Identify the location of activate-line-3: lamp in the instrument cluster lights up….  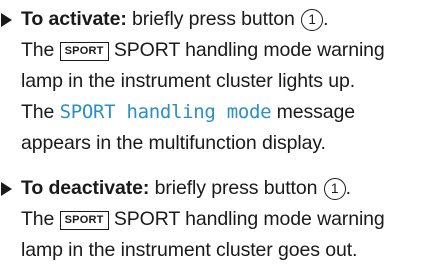
(188, 81).